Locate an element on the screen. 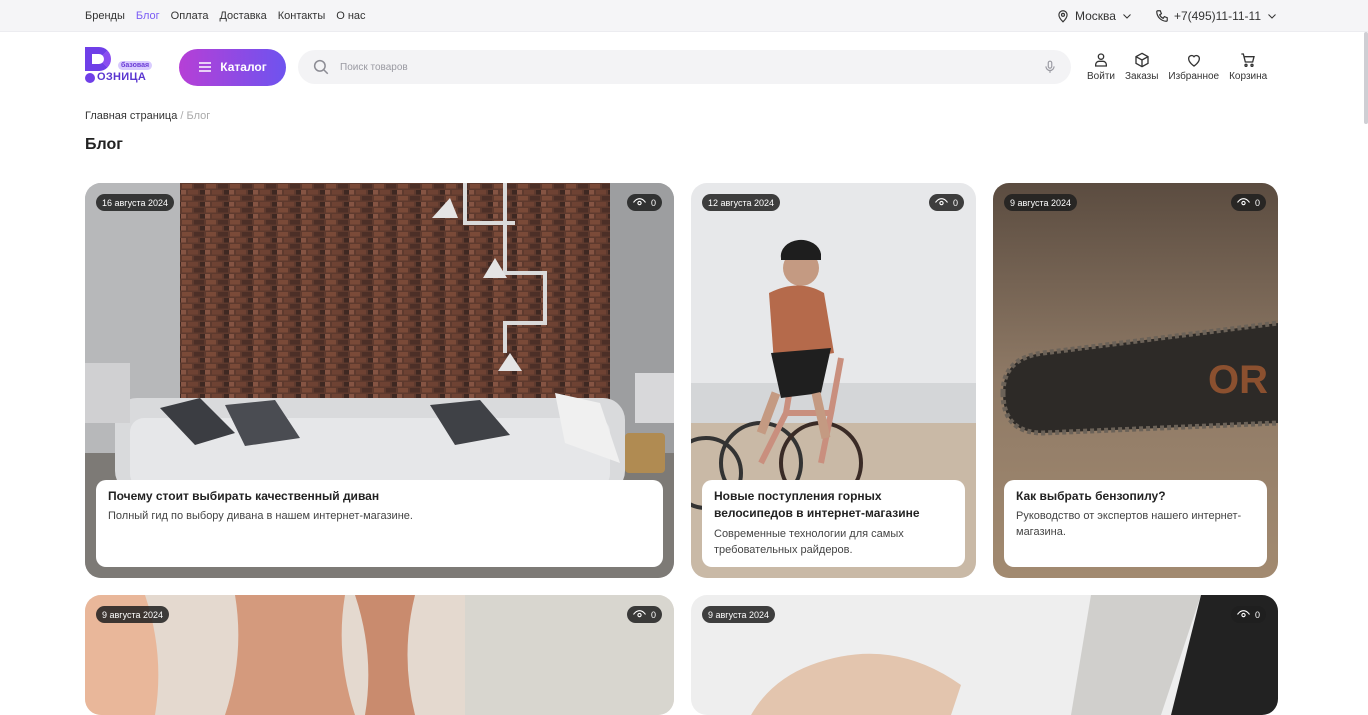 The image size is (1368, 715). header-actions: Войти Заказы Избранное Корзина is located at coordinates (1177, 67).